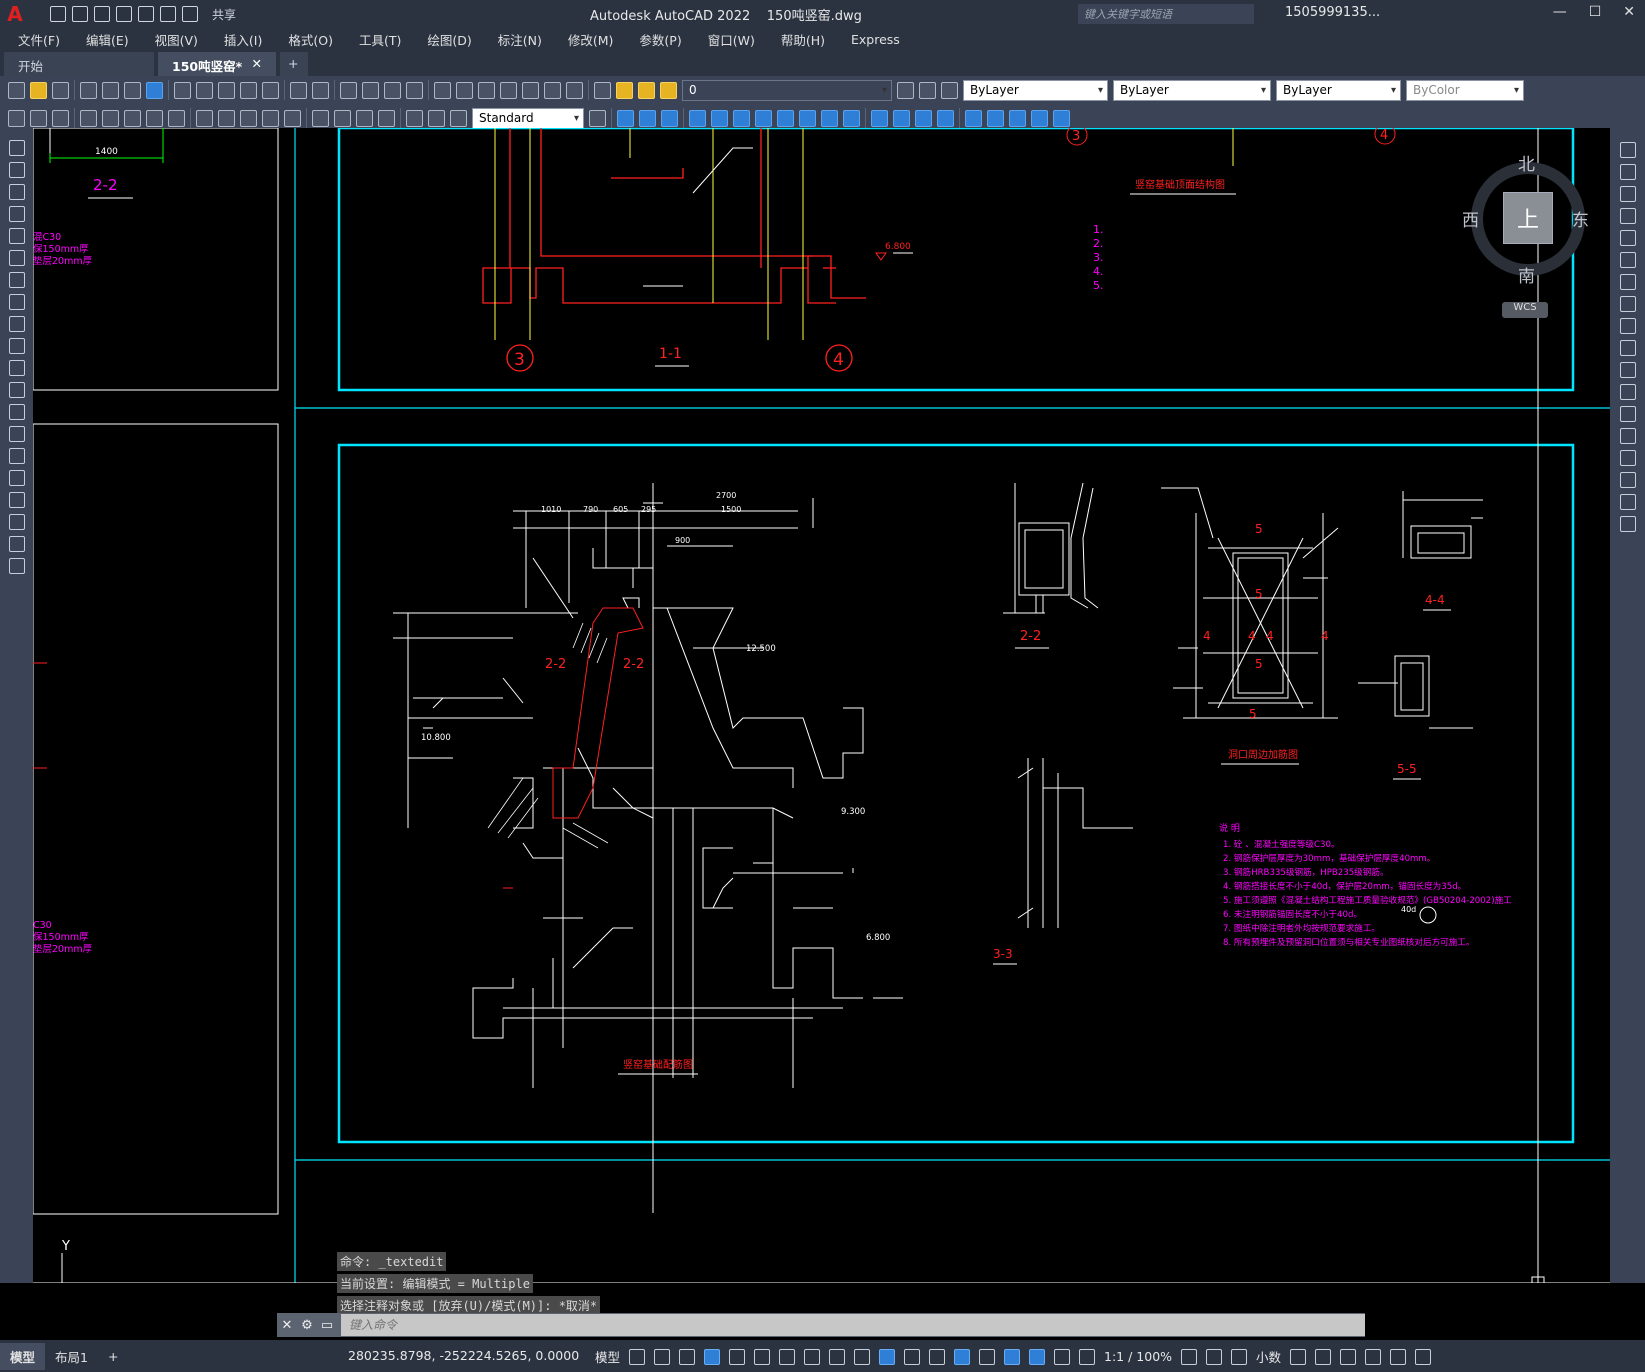 The height and width of the screenshot is (1372, 1645). Describe the element at coordinates (1627, 370) in the screenshot. I see `extend-icon` at that location.